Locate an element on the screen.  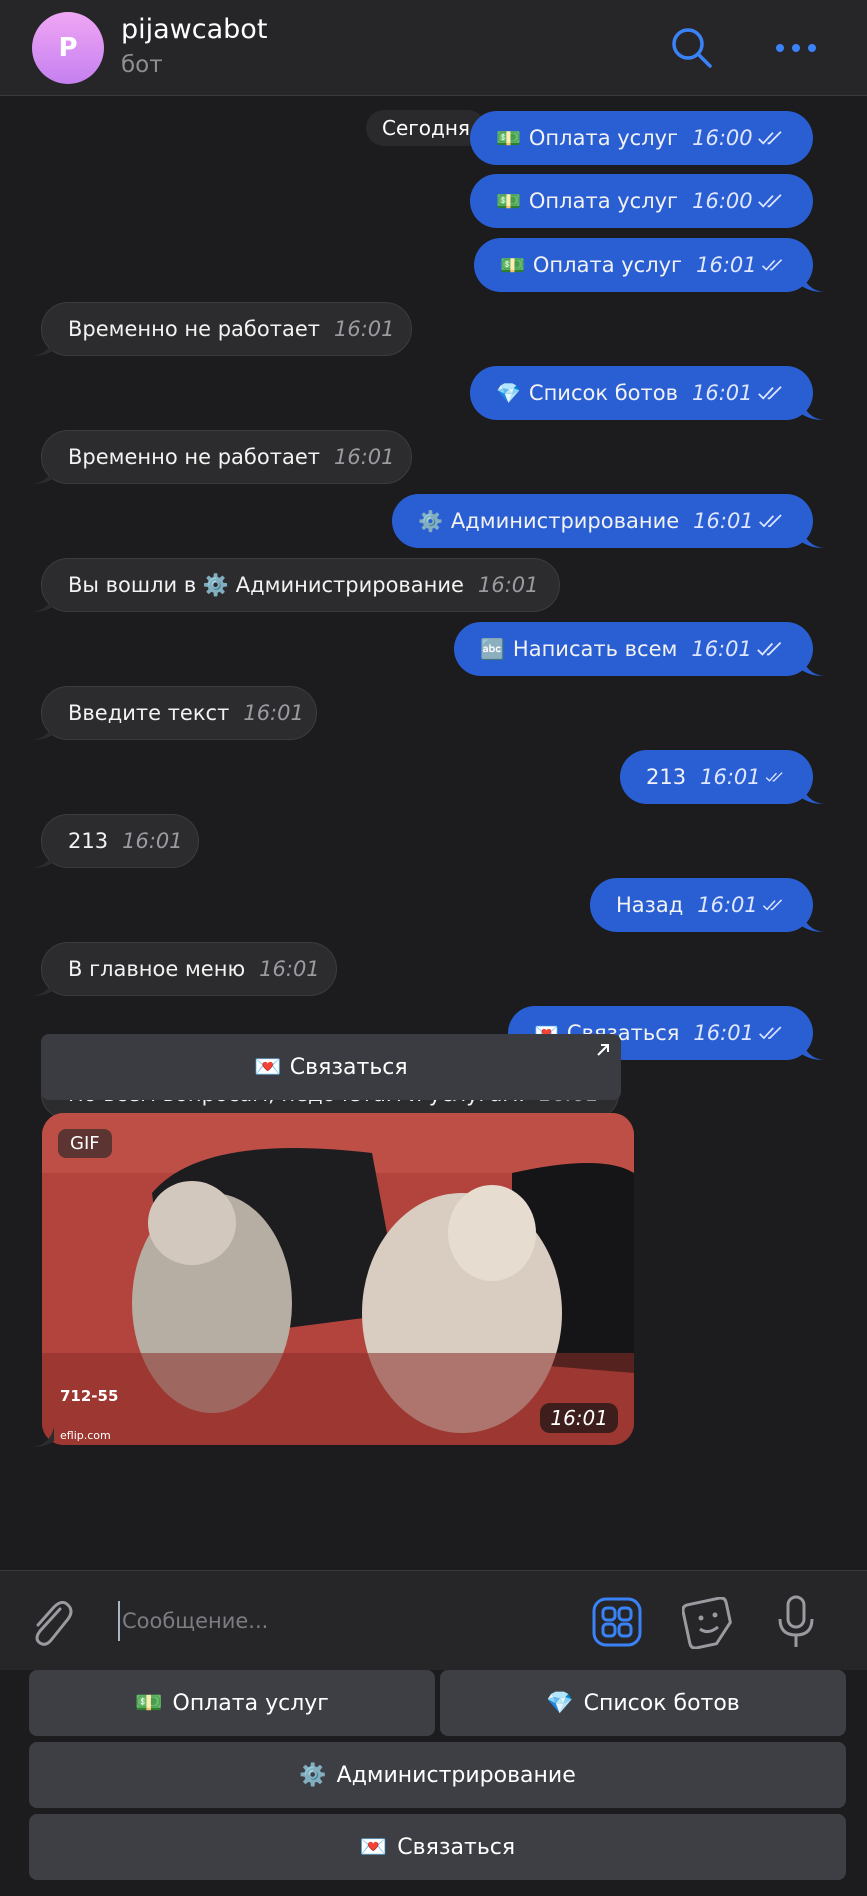
avatar: P is located at coordinates (68, 48).